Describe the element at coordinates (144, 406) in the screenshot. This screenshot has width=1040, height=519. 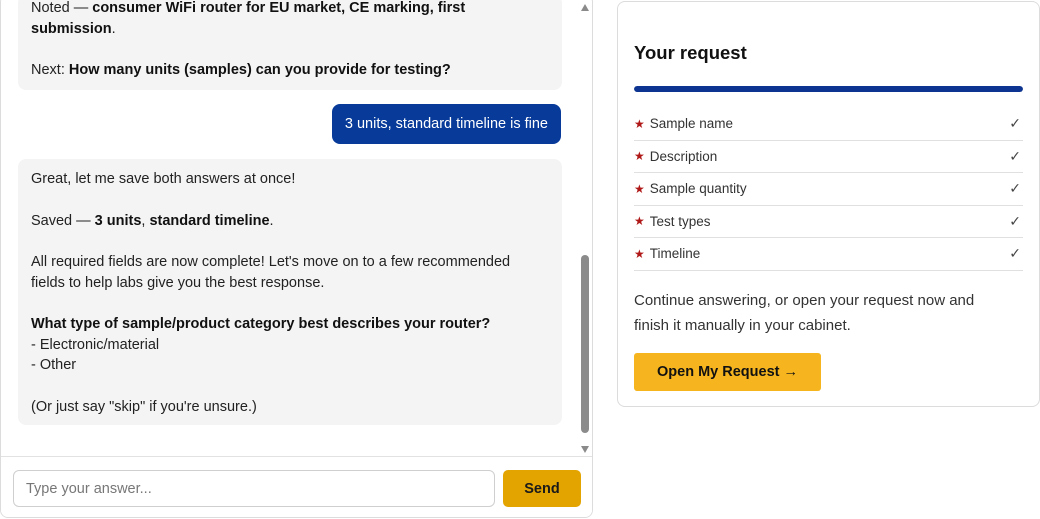
I see `message-line: (Or just say "skip" if you're unsure.)` at that location.